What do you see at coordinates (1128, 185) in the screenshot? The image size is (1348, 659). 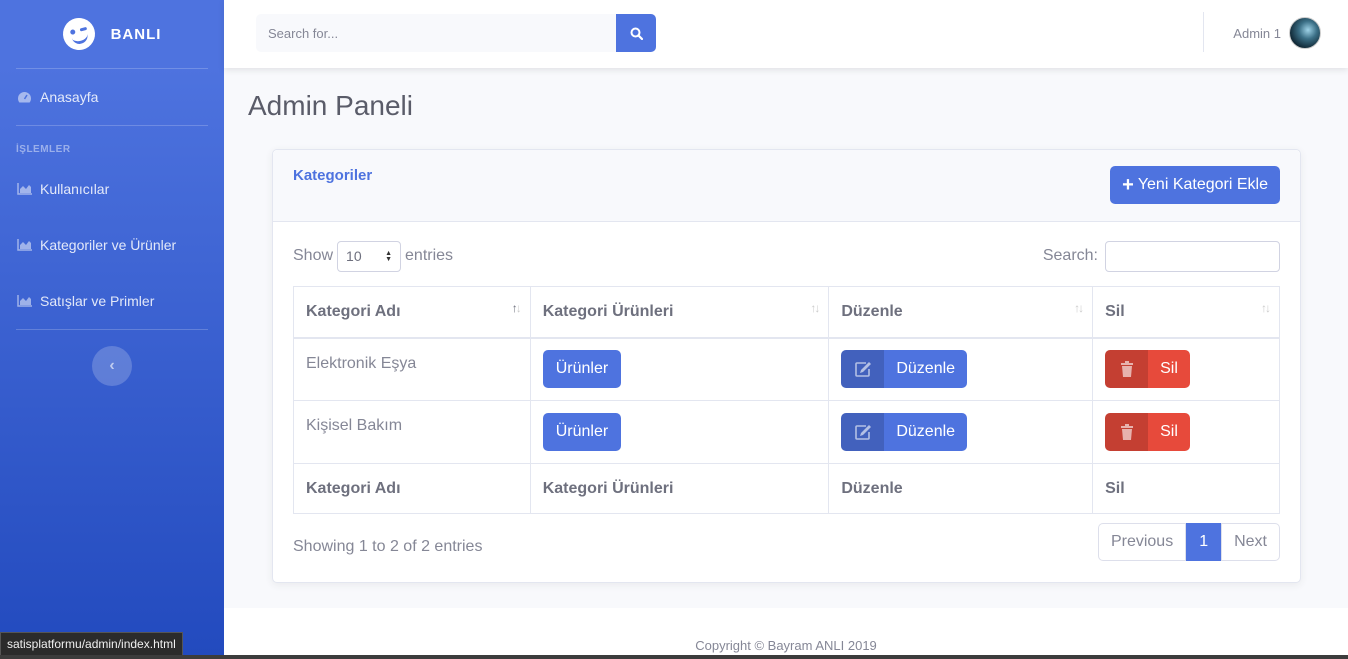 I see `plus-icon: +` at bounding box center [1128, 185].